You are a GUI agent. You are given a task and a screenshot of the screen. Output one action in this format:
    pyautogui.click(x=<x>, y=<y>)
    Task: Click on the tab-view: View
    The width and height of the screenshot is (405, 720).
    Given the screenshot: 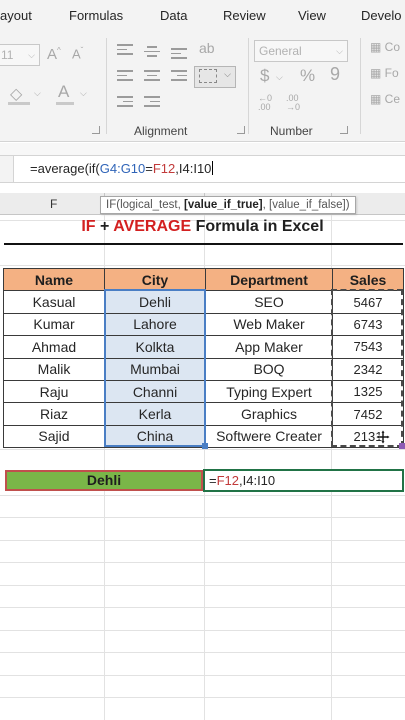 What is the action you would take?
    pyautogui.click(x=312, y=15)
    